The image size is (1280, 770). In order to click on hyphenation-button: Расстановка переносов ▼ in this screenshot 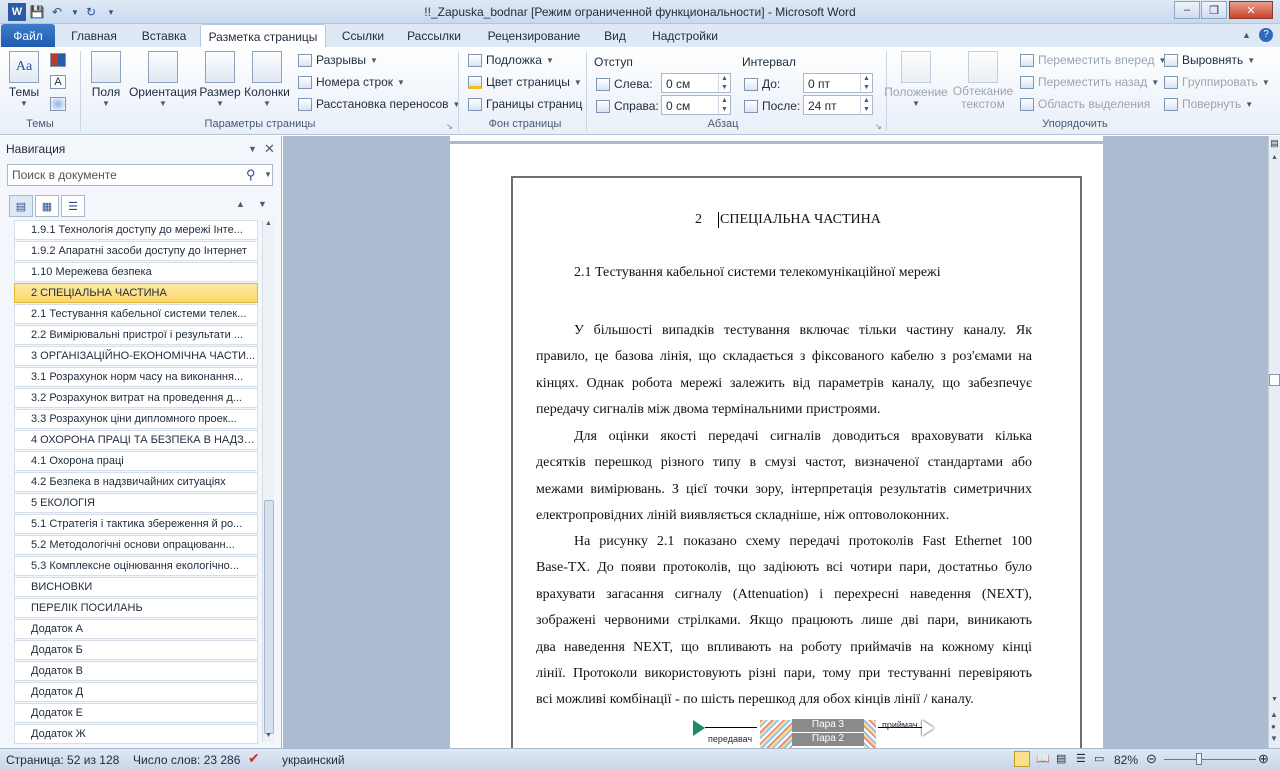, I will do `click(379, 104)`.